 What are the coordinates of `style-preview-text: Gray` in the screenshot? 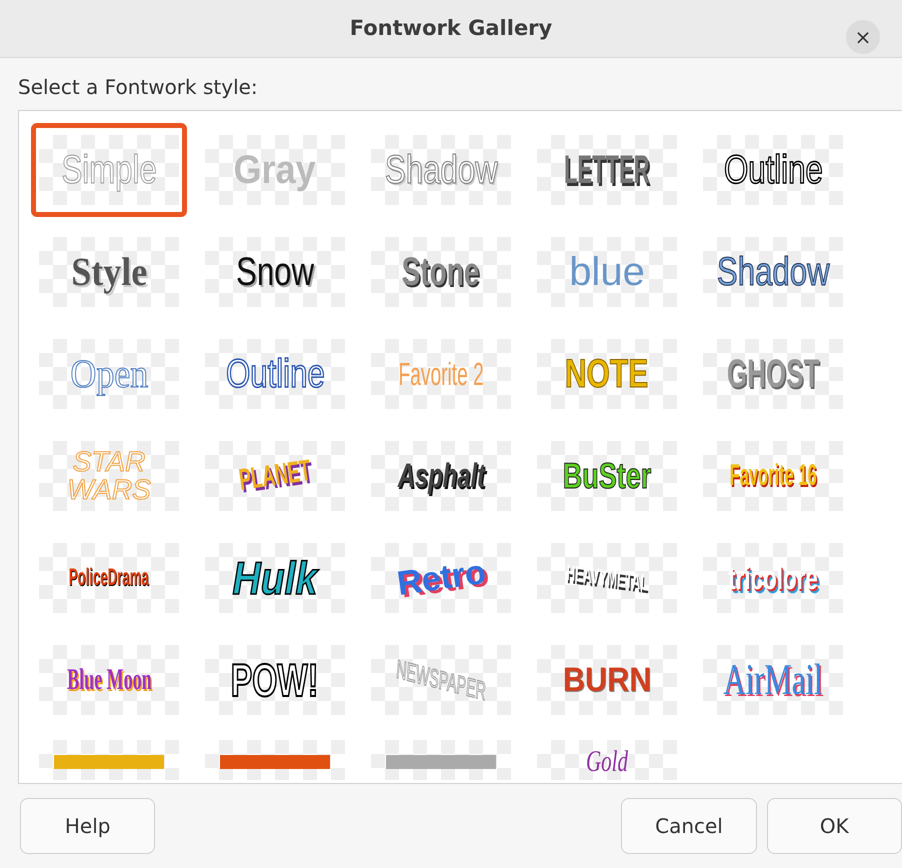 It's located at (275, 170).